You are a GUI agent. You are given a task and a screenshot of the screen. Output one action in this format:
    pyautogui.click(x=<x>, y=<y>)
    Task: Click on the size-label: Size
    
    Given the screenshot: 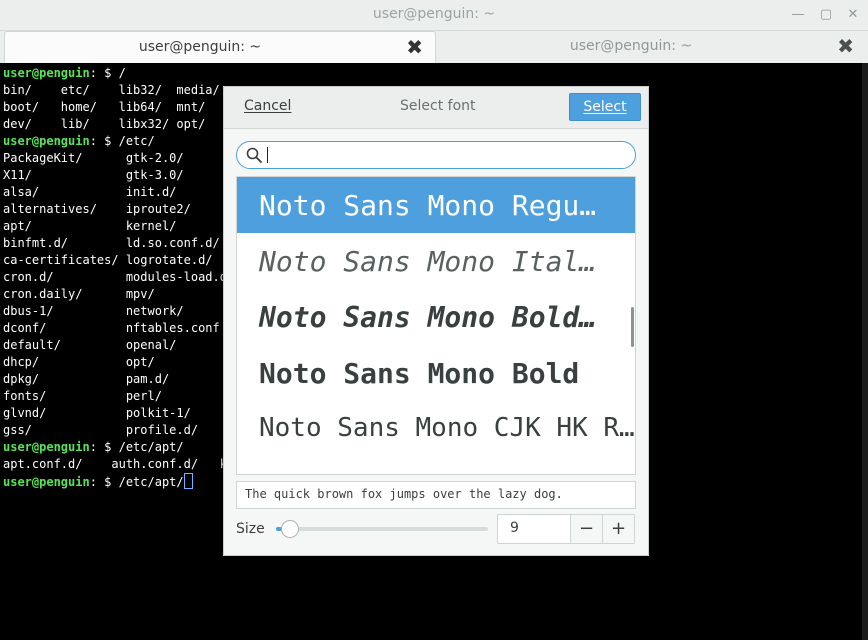 What is the action you would take?
    pyautogui.click(x=250, y=529)
    